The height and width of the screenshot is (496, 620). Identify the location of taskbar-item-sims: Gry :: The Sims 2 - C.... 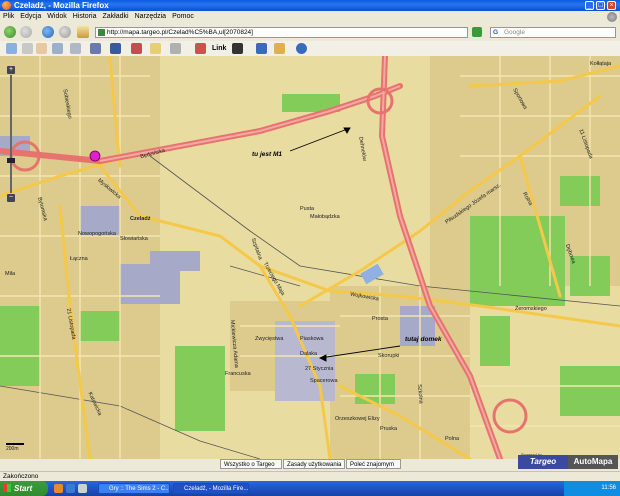
(134, 488).